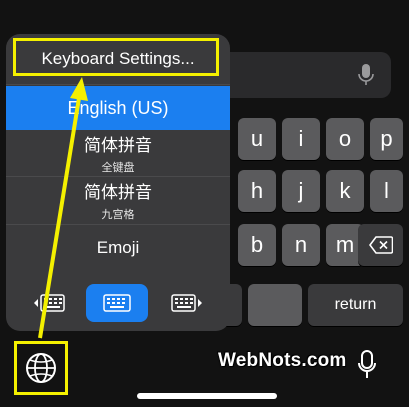 This screenshot has width=409, height=407. Describe the element at coordinates (345, 191) in the screenshot. I see `key-k: k` at that location.